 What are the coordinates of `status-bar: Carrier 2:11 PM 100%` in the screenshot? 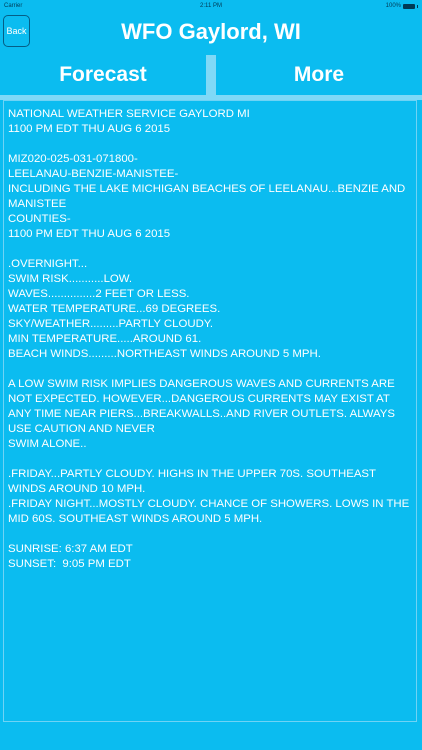 It's located at (211, 6).